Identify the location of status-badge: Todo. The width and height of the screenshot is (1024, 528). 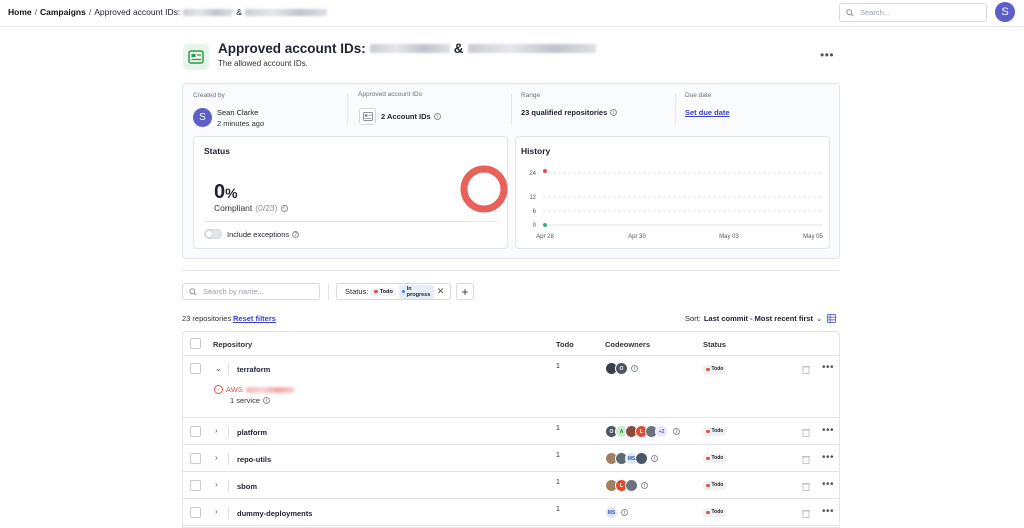
(715, 458).